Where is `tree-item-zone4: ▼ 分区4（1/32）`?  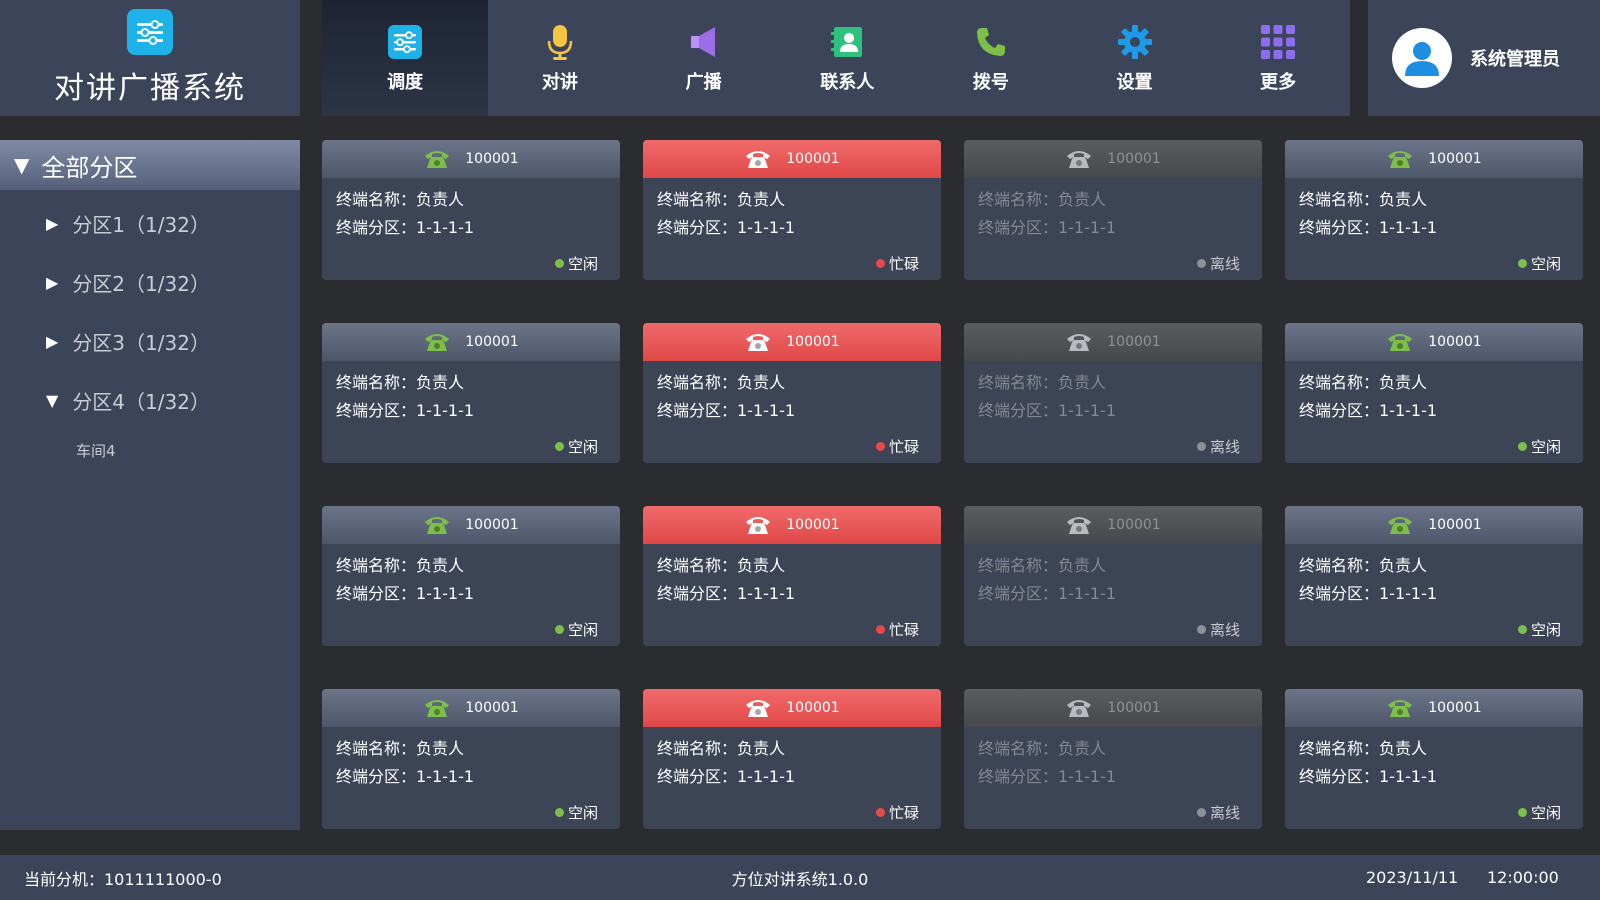 tree-item-zone4: ▼ 分区4（1/32） is located at coordinates (150, 400).